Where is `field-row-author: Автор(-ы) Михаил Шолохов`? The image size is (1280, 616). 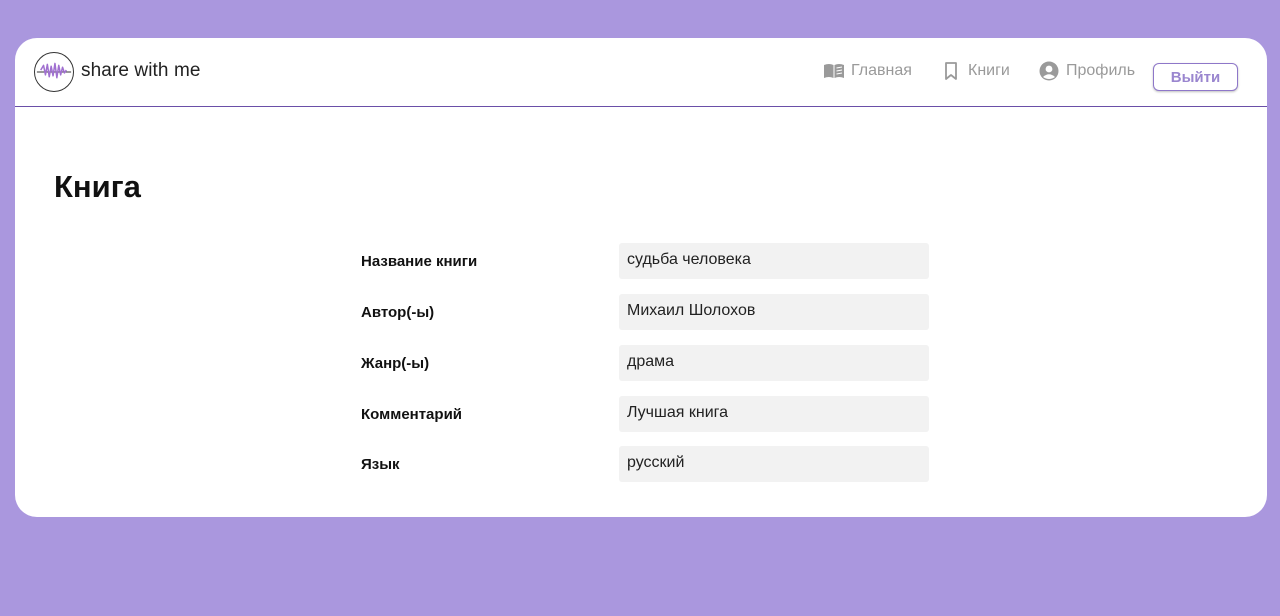
field-row-author: Автор(-ы) Михаил Шолохов is located at coordinates (641, 312).